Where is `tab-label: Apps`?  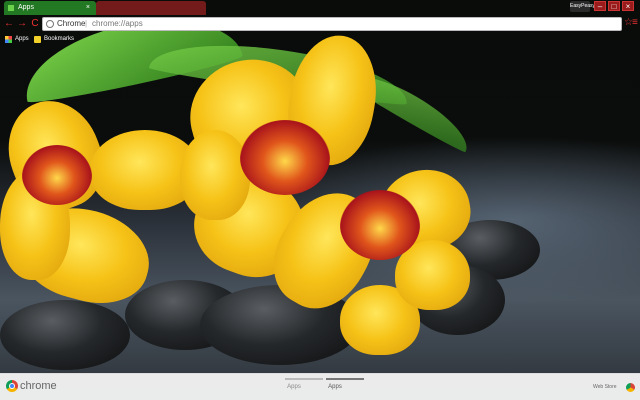
tab-label: Apps is located at coordinates (26, 7).